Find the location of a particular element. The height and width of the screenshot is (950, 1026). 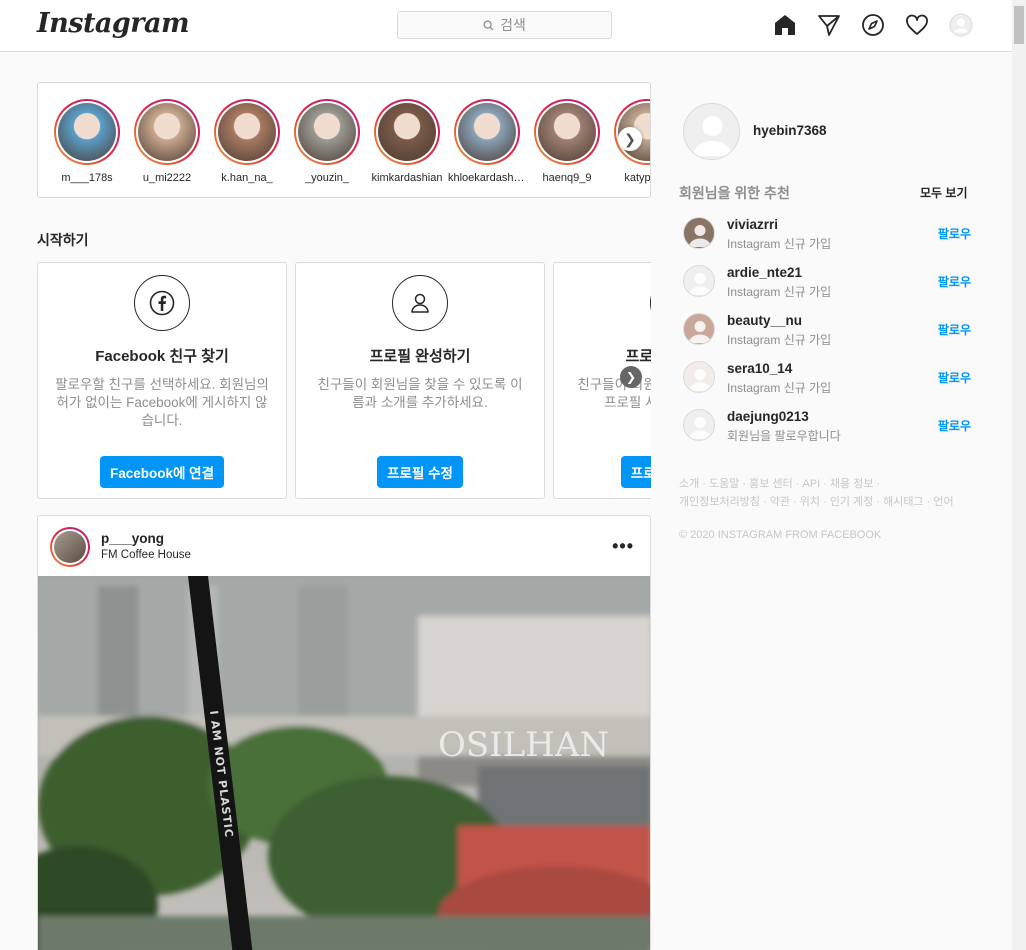

story-item: kimkardashian is located at coordinates (407, 141).